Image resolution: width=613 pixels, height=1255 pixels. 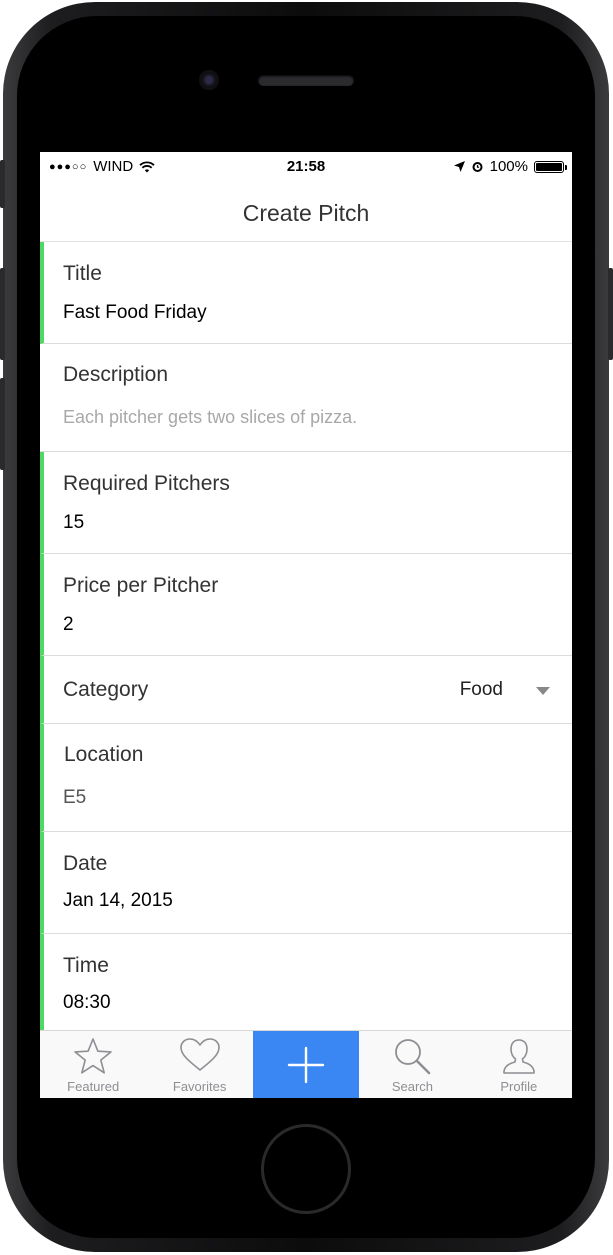 What do you see at coordinates (118, 901) in the screenshot?
I see `date-value: Jan 14, 2015` at bounding box center [118, 901].